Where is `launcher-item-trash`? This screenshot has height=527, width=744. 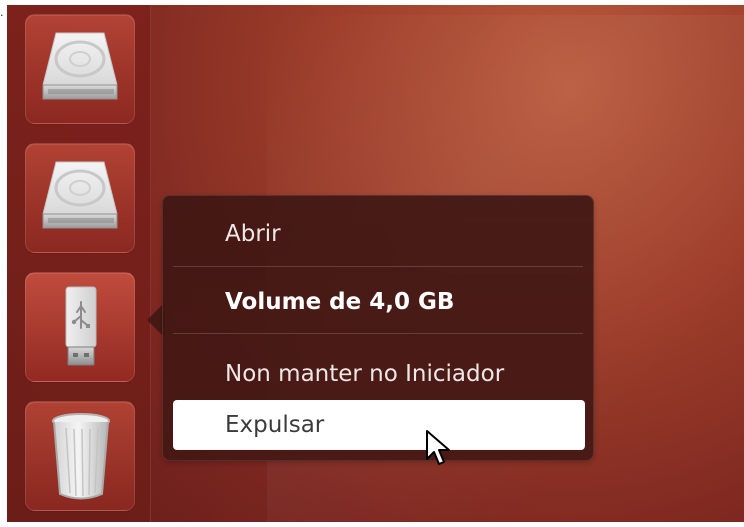
launcher-item-trash is located at coordinates (80, 456).